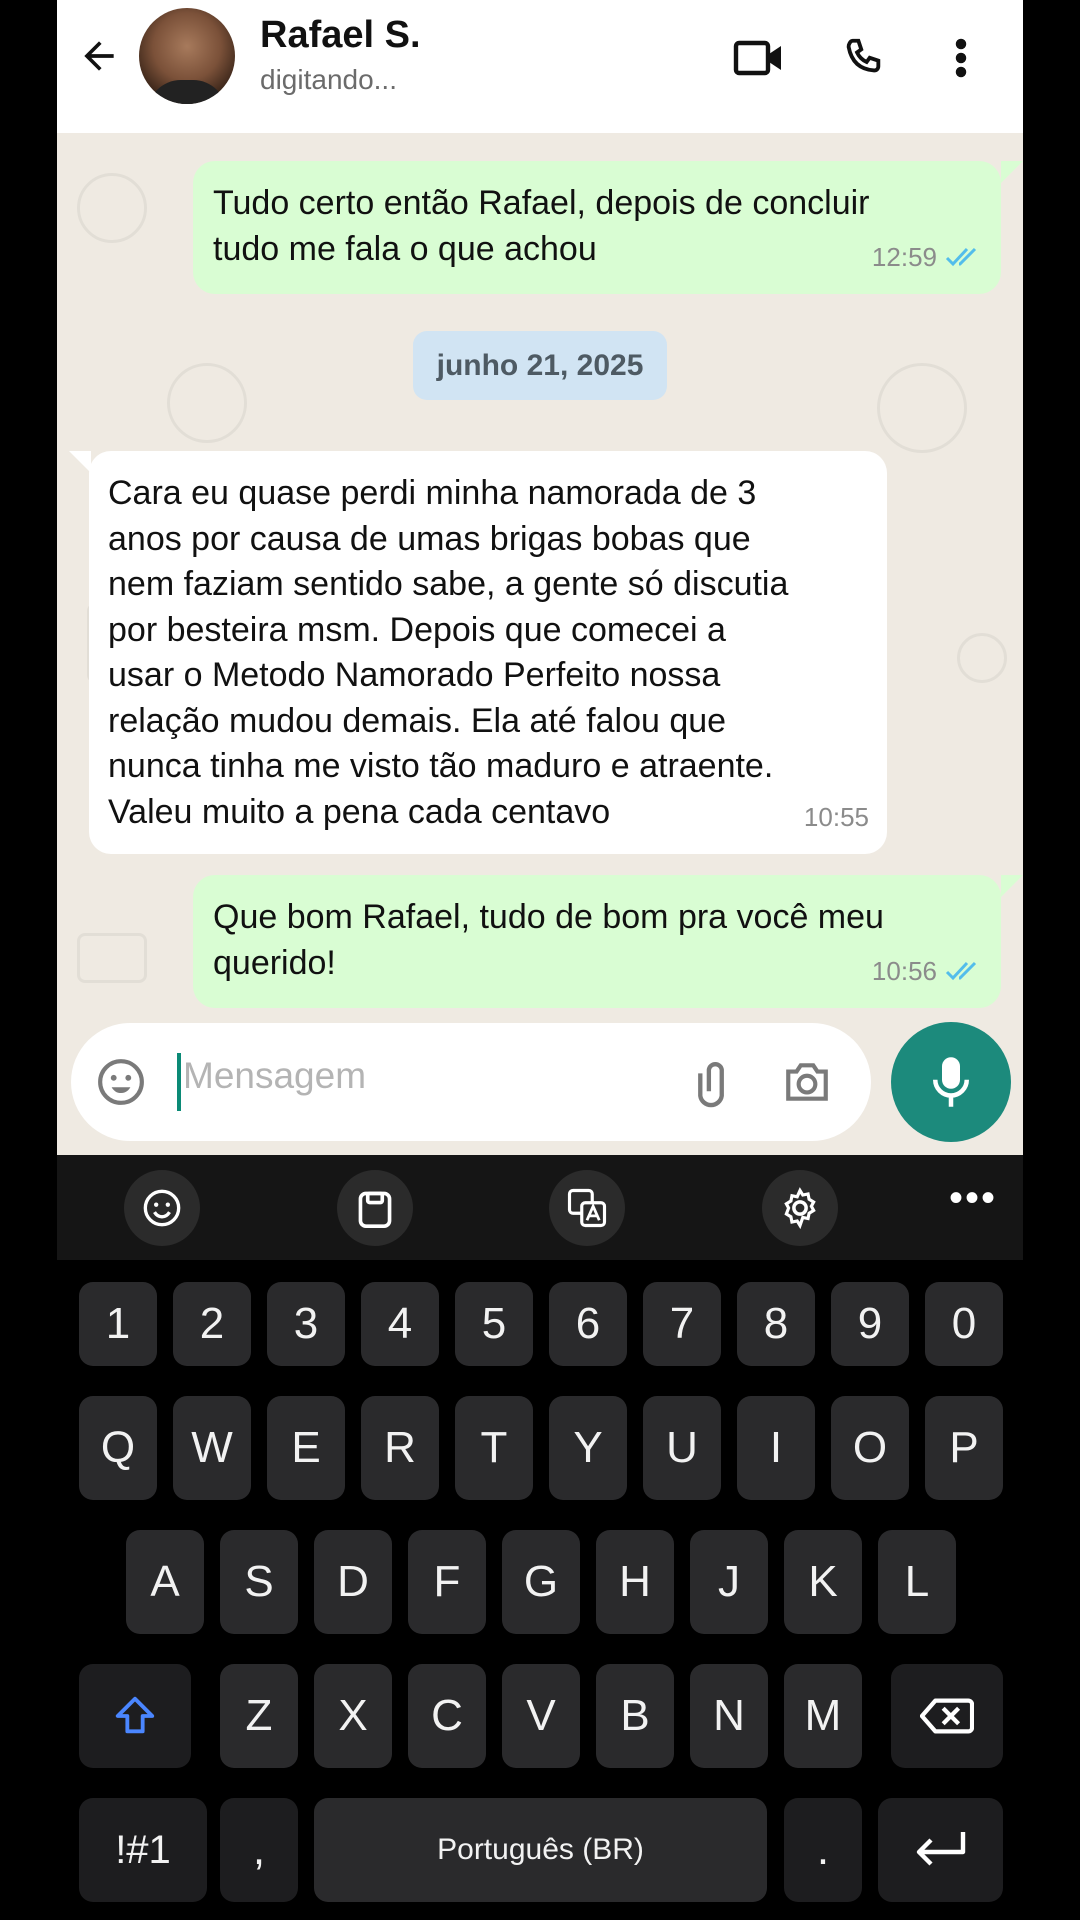 This screenshot has height=1920, width=1080. I want to click on key-m: M, so click(823, 1716).